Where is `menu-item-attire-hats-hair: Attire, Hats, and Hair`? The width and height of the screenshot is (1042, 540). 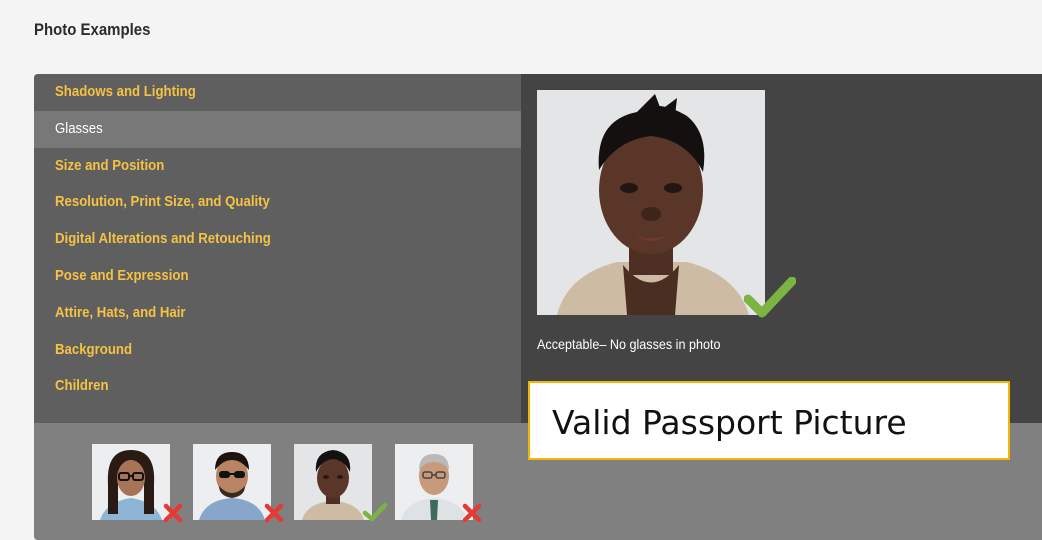 menu-item-attire-hats-hair: Attire, Hats, and Hair is located at coordinates (277, 313).